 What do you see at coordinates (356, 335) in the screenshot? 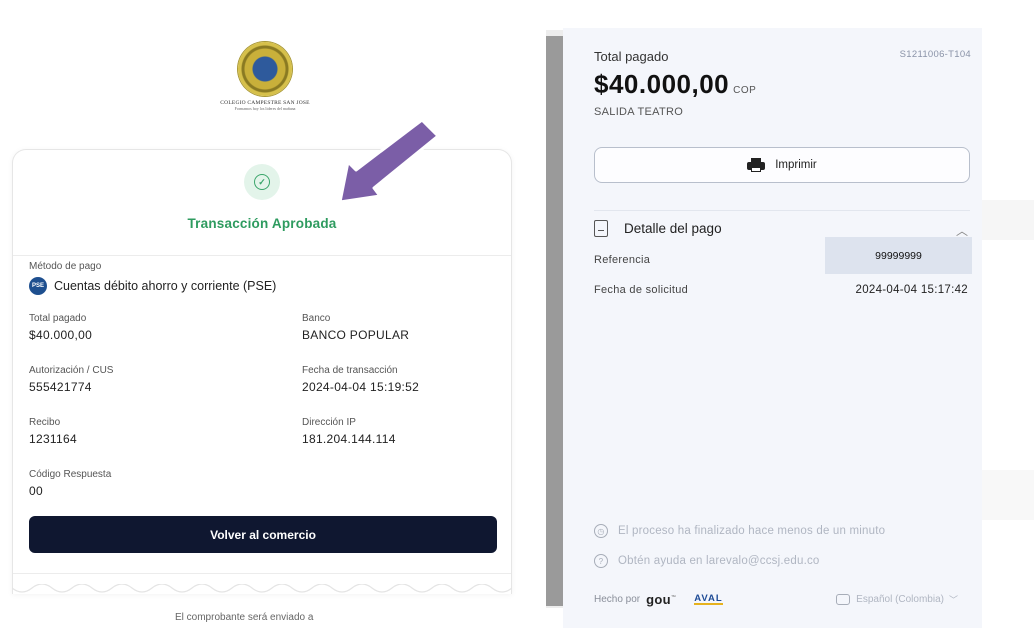
I see `bank-value: BANCO POPULAR` at bounding box center [356, 335].